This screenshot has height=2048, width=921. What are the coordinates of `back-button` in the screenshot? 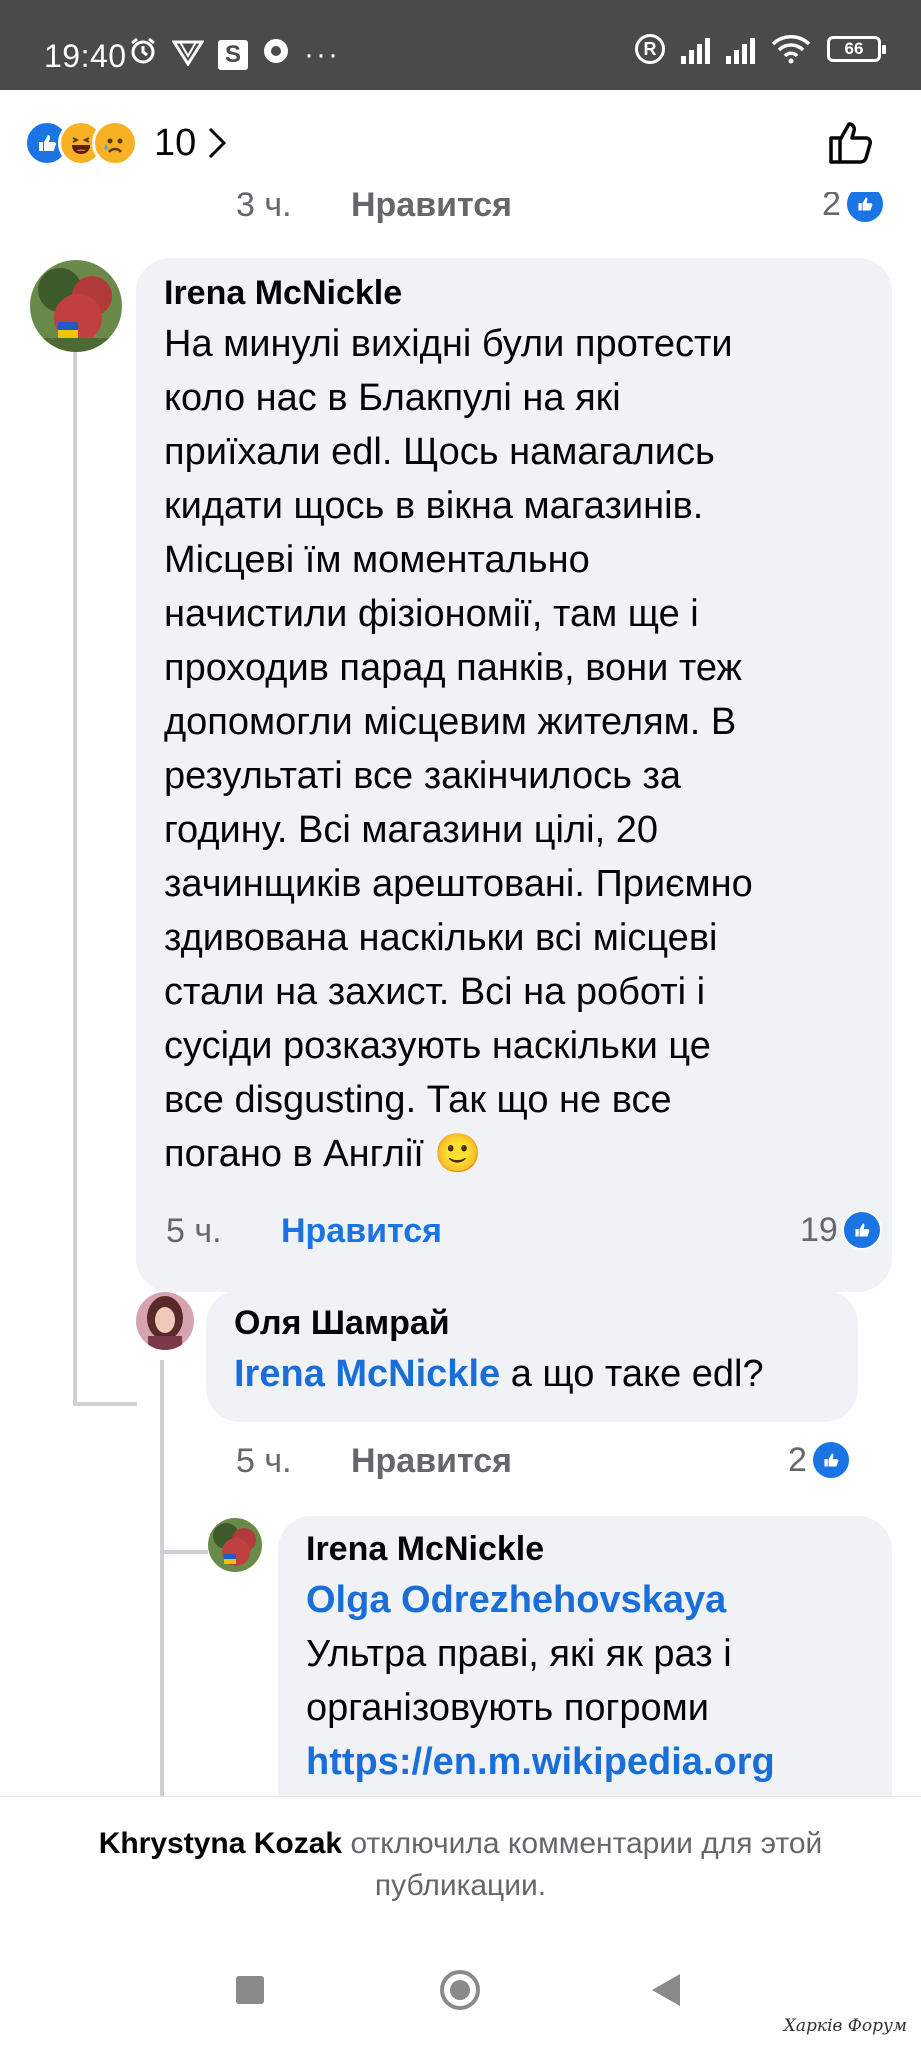 It's located at (666, 1990).